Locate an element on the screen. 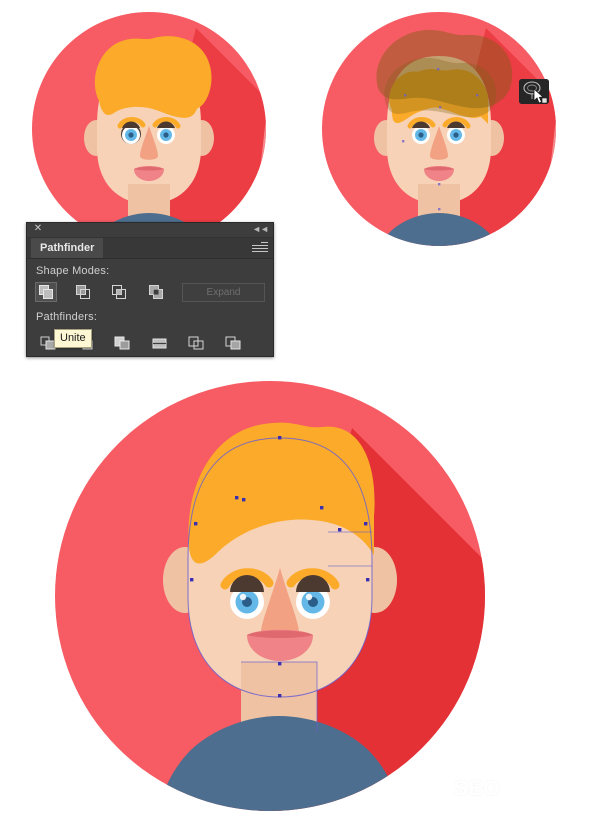 The image size is (600, 817). merge-icon is located at coordinates (121, 342).